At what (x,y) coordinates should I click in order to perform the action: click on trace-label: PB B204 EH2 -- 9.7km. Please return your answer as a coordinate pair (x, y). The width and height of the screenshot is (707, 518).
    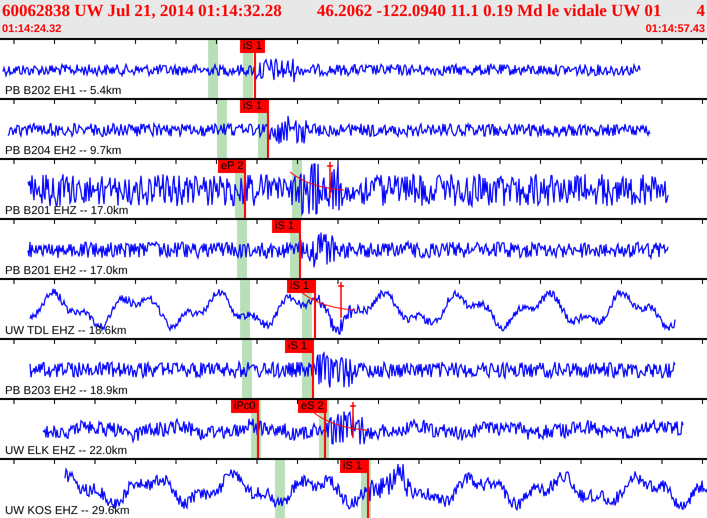
    Looking at the image, I should click on (63, 151).